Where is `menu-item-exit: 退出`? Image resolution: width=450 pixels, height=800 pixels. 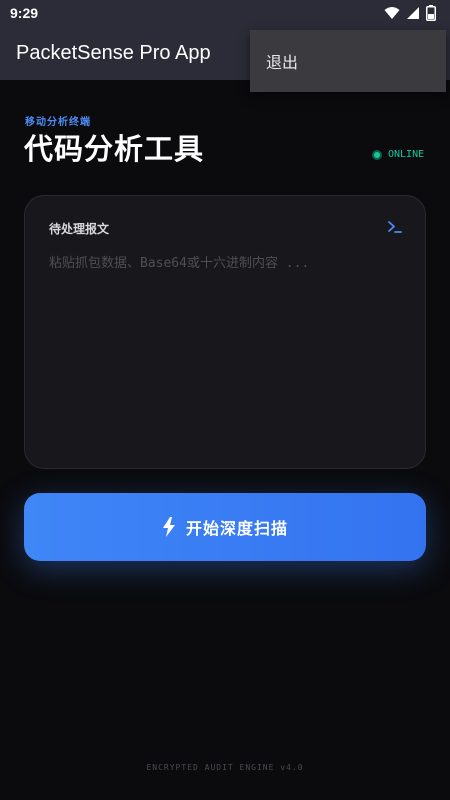
menu-item-exit: 退出 is located at coordinates (282, 61).